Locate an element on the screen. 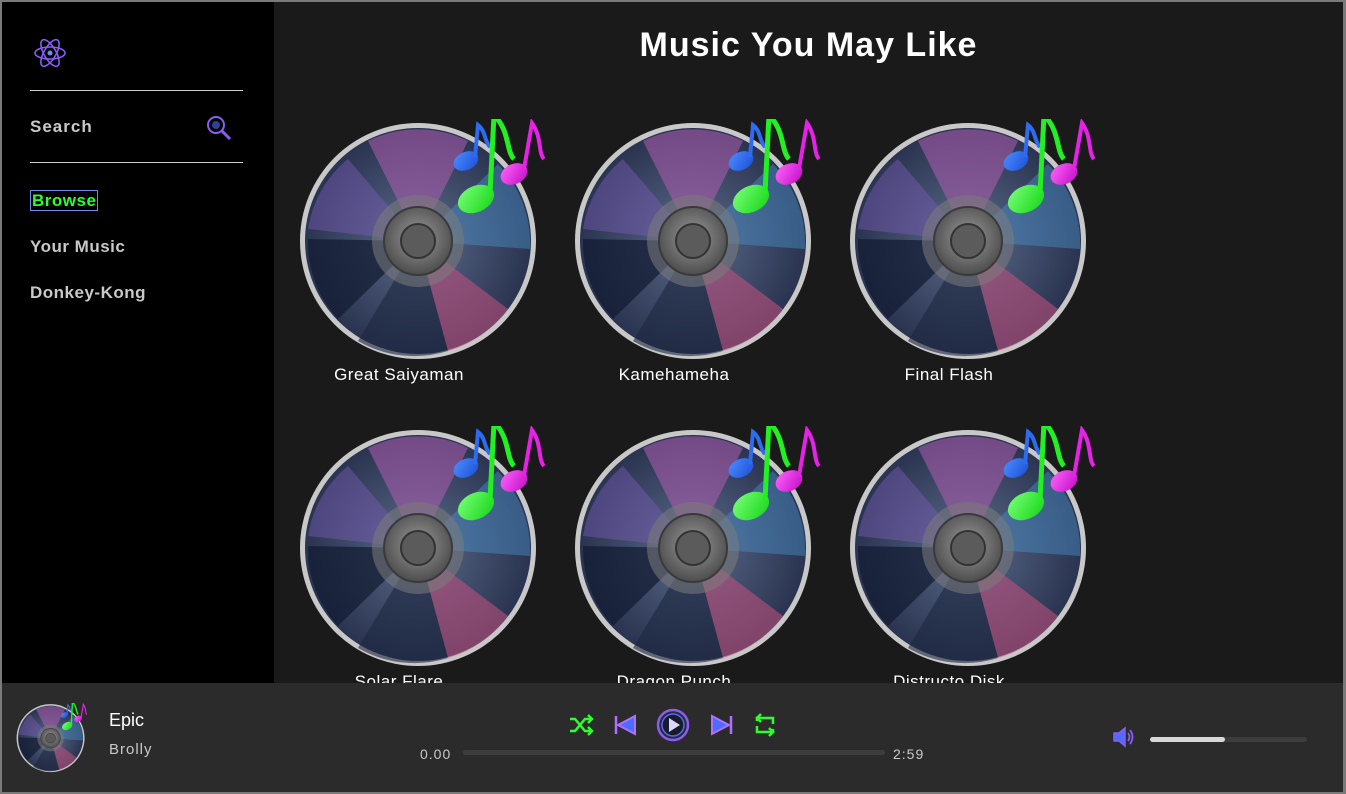  album-card: Kamehameha is located at coordinates (674, 264).